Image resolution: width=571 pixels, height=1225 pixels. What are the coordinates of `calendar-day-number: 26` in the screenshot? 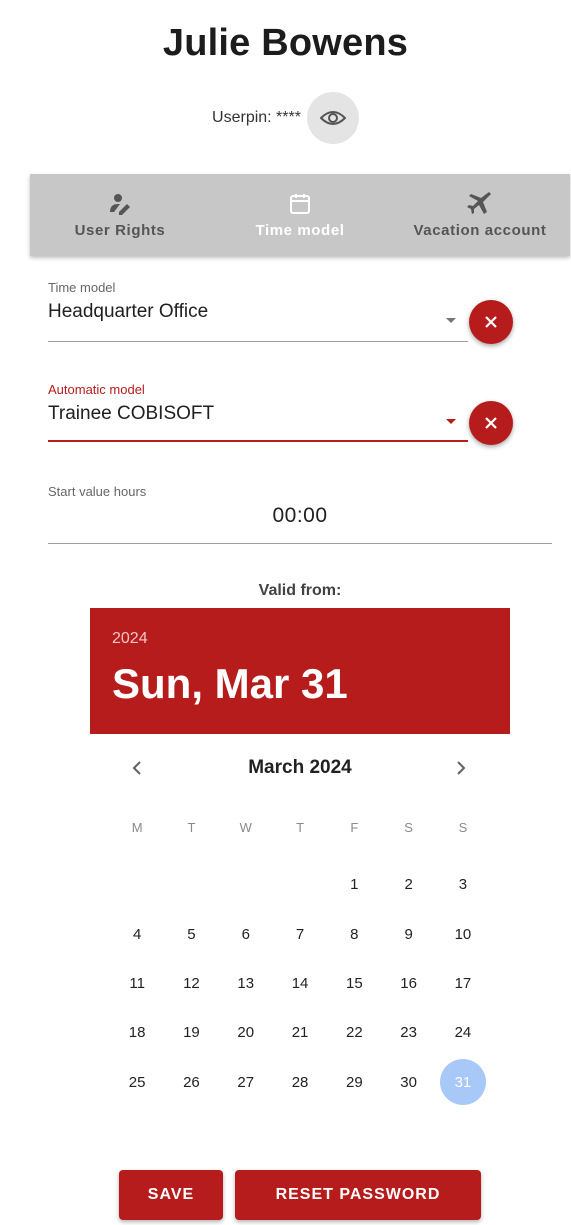 It's located at (191, 1082).